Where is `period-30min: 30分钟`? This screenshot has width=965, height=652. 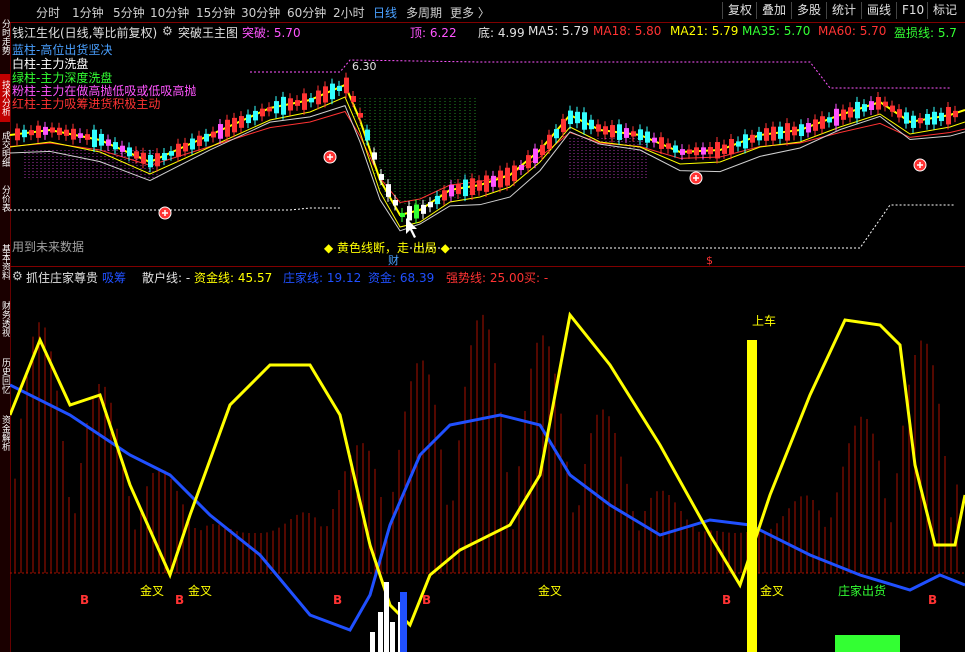 period-30min: 30分钟 is located at coordinates (260, 12).